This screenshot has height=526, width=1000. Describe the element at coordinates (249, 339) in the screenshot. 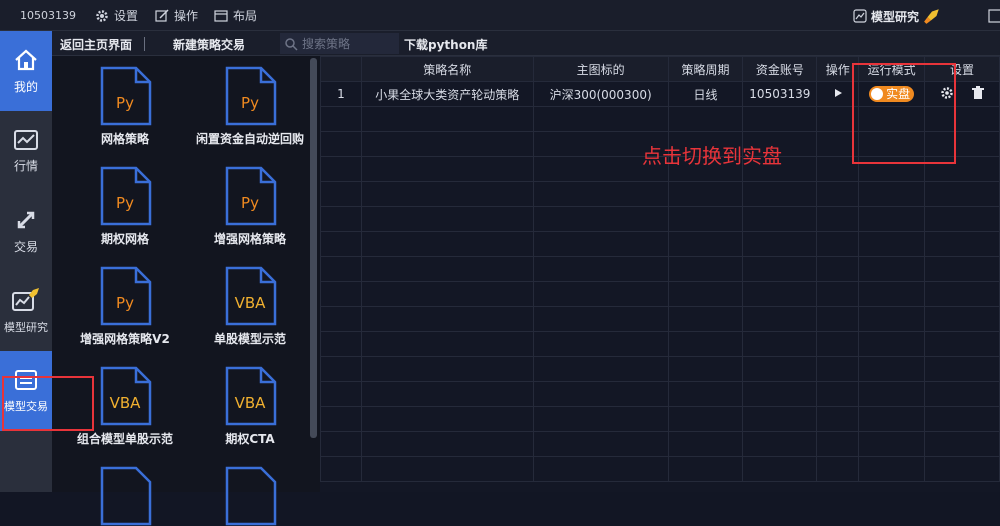

I see `strategy-card-label: 单股模型示范` at that location.